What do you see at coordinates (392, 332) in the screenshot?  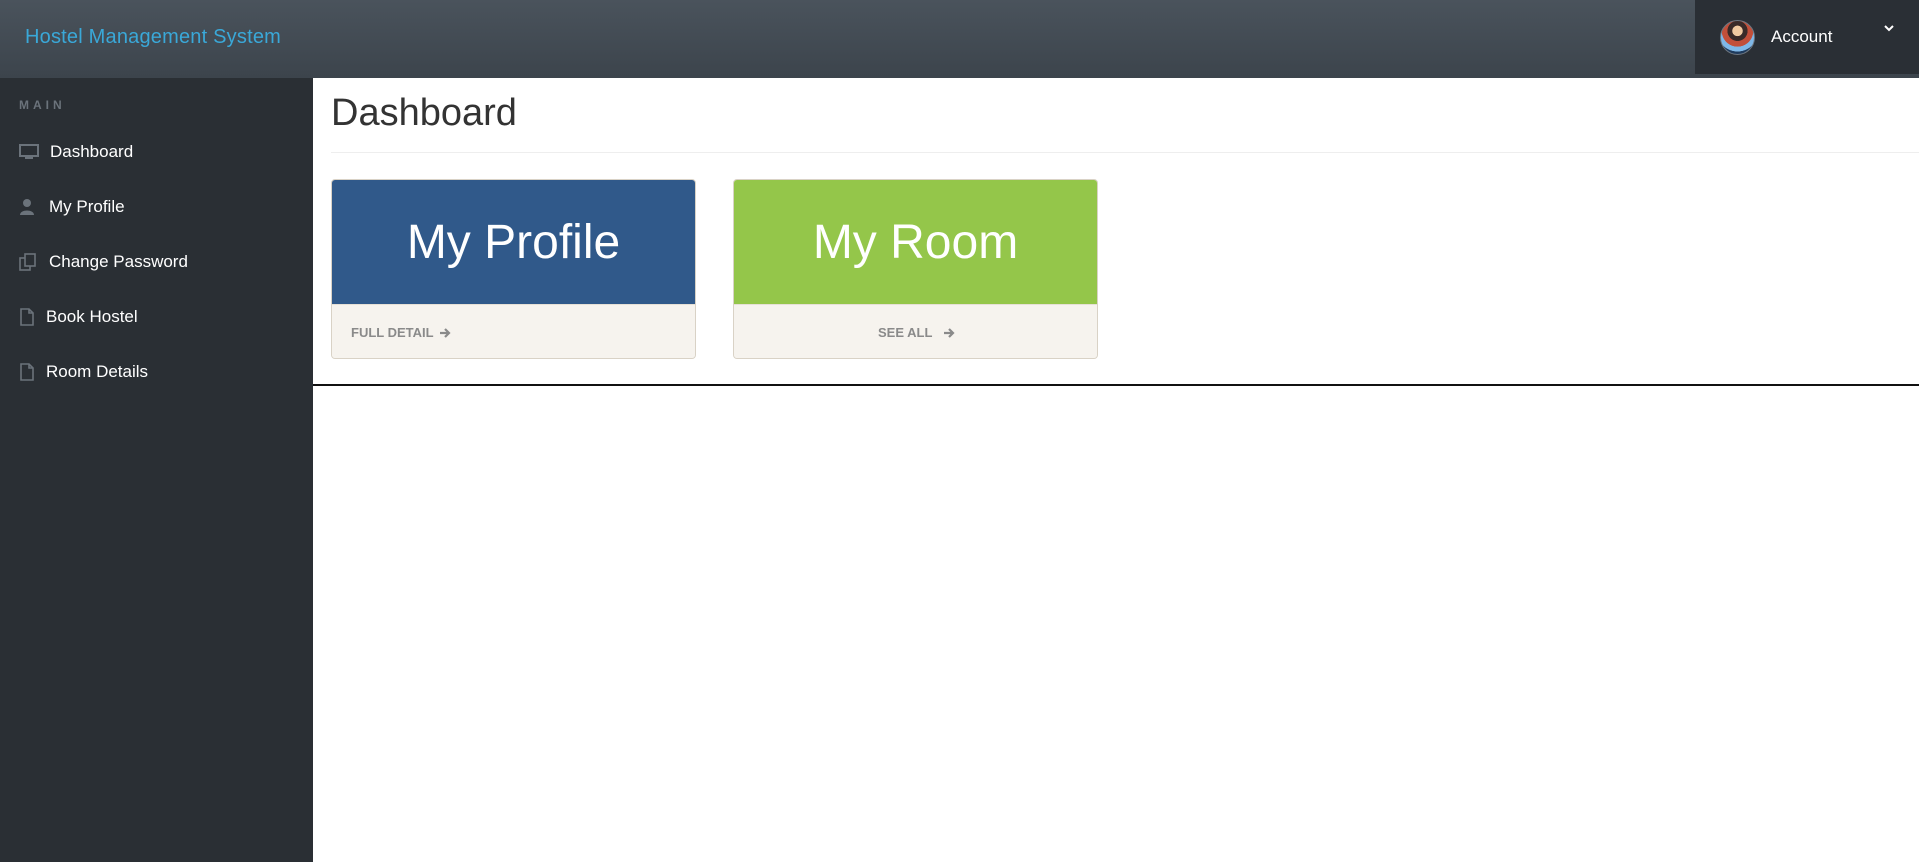 I see `card-link-label: FULL DETAIL` at bounding box center [392, 332].